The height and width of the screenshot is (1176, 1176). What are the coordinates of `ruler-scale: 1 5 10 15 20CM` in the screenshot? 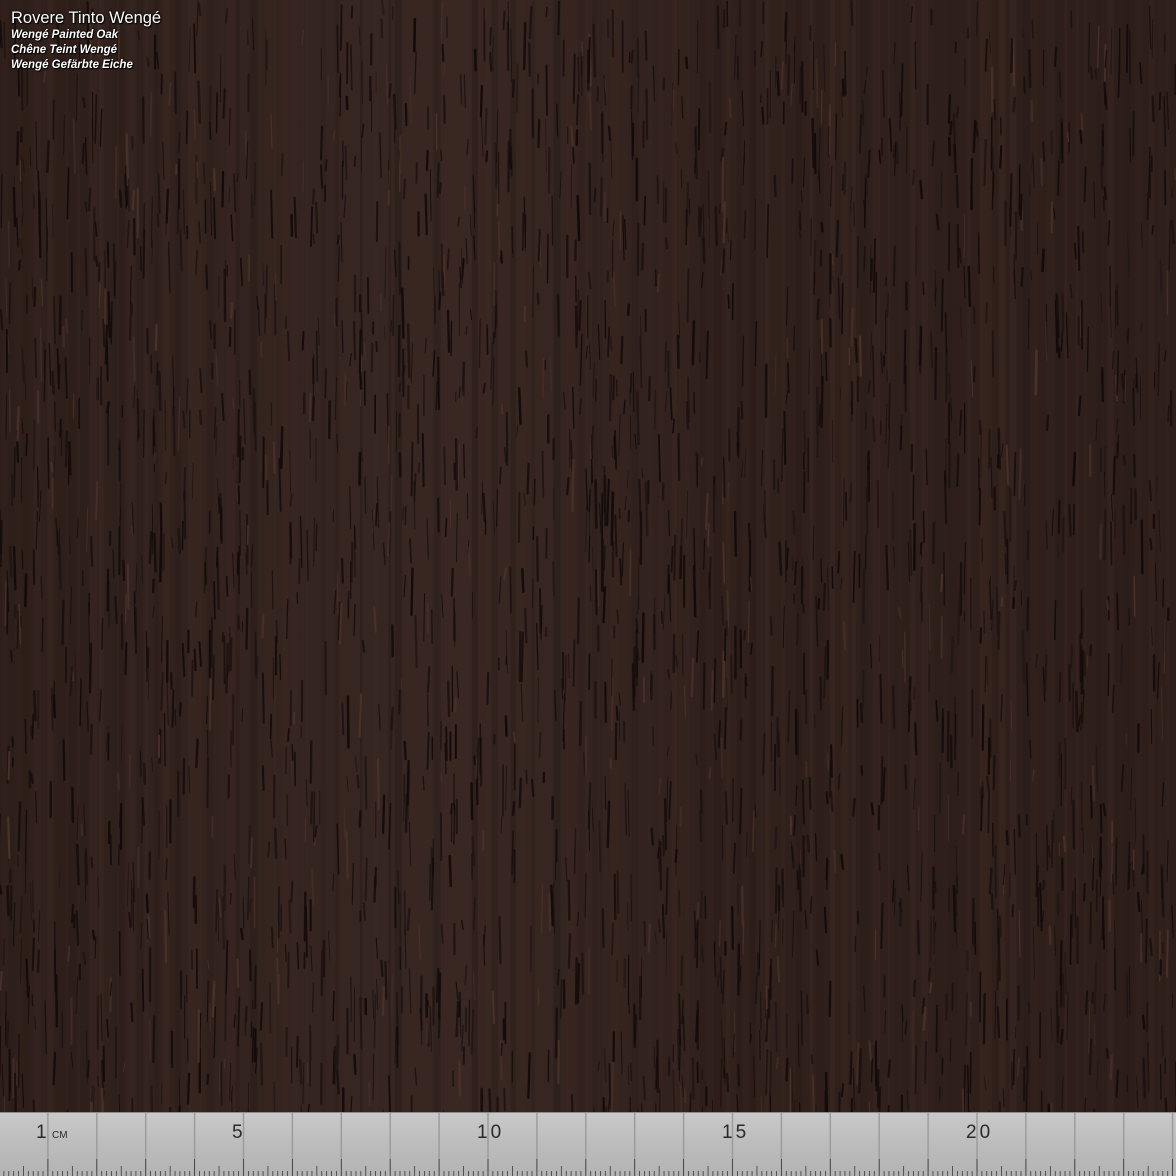 It's located at (588, 1144).